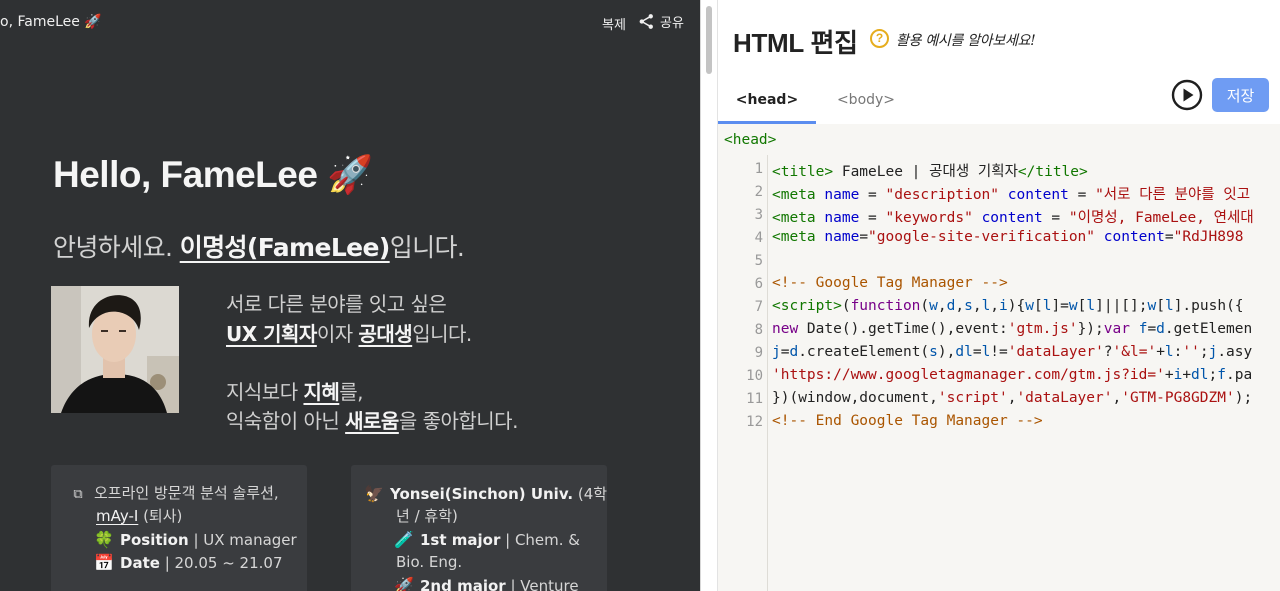 The width and height of the screenshot is (1280, 591). What do you see at coordinates (614, 23) in the screenshot?
I see `copy-button: 복제` at bounding box center [614, 23].